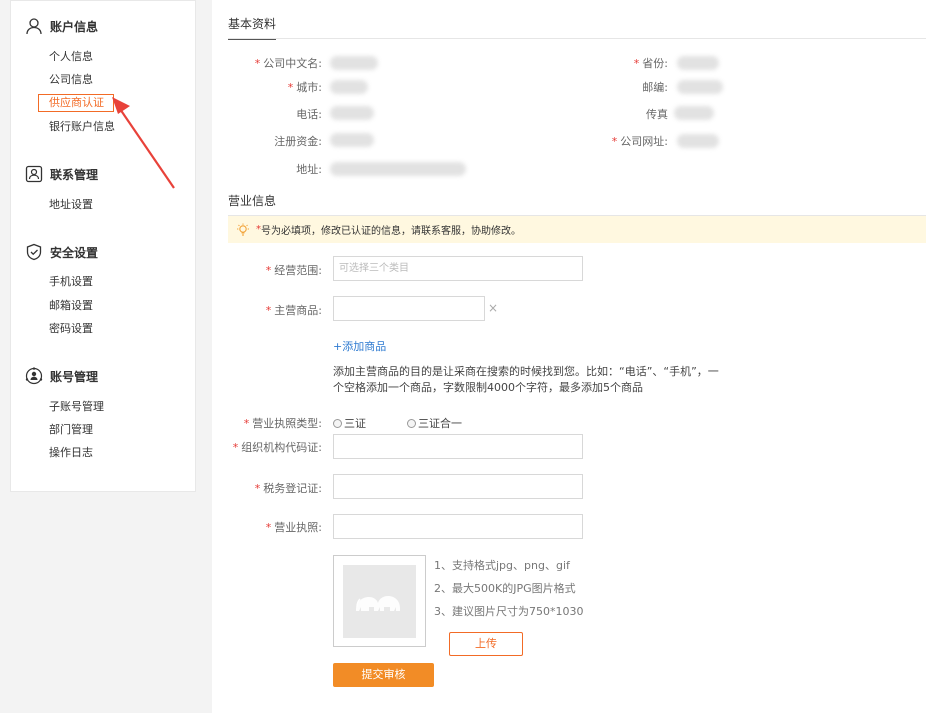  Describe the element at coordinates (493, 308) in the screenshot. I see `remove-product-icon: ×` at that location.